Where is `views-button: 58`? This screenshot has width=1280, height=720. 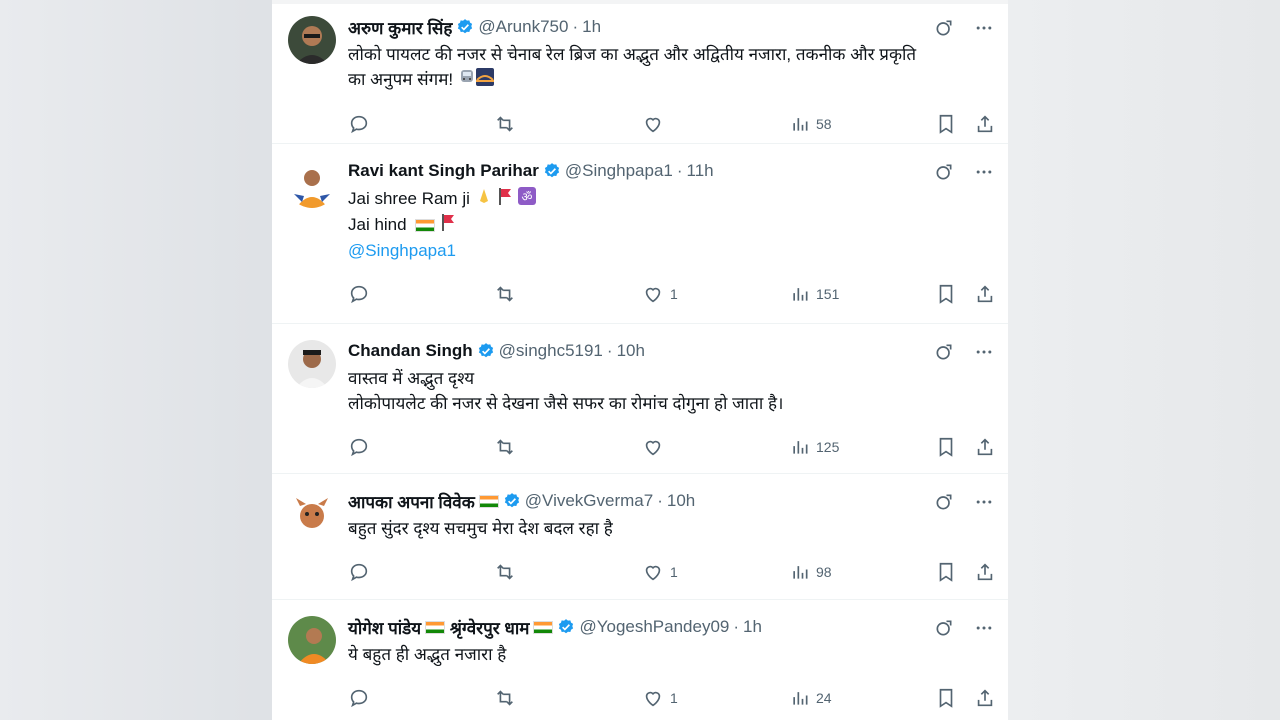 views-button: 58 is located at coordinates (811, 124).